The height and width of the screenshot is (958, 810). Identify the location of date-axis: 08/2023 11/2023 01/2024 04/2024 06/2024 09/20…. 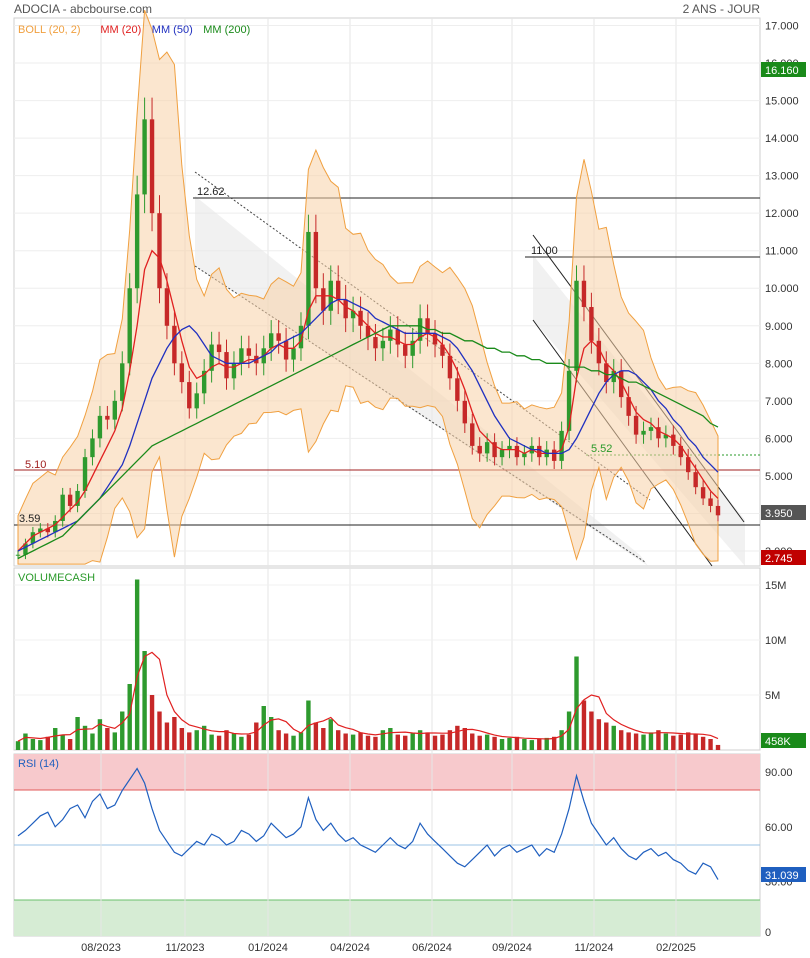
(388, 948).